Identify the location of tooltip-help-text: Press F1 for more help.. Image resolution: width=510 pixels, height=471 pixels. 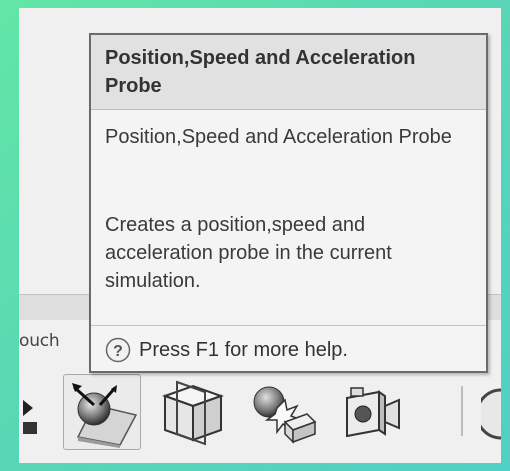
(243, 350).